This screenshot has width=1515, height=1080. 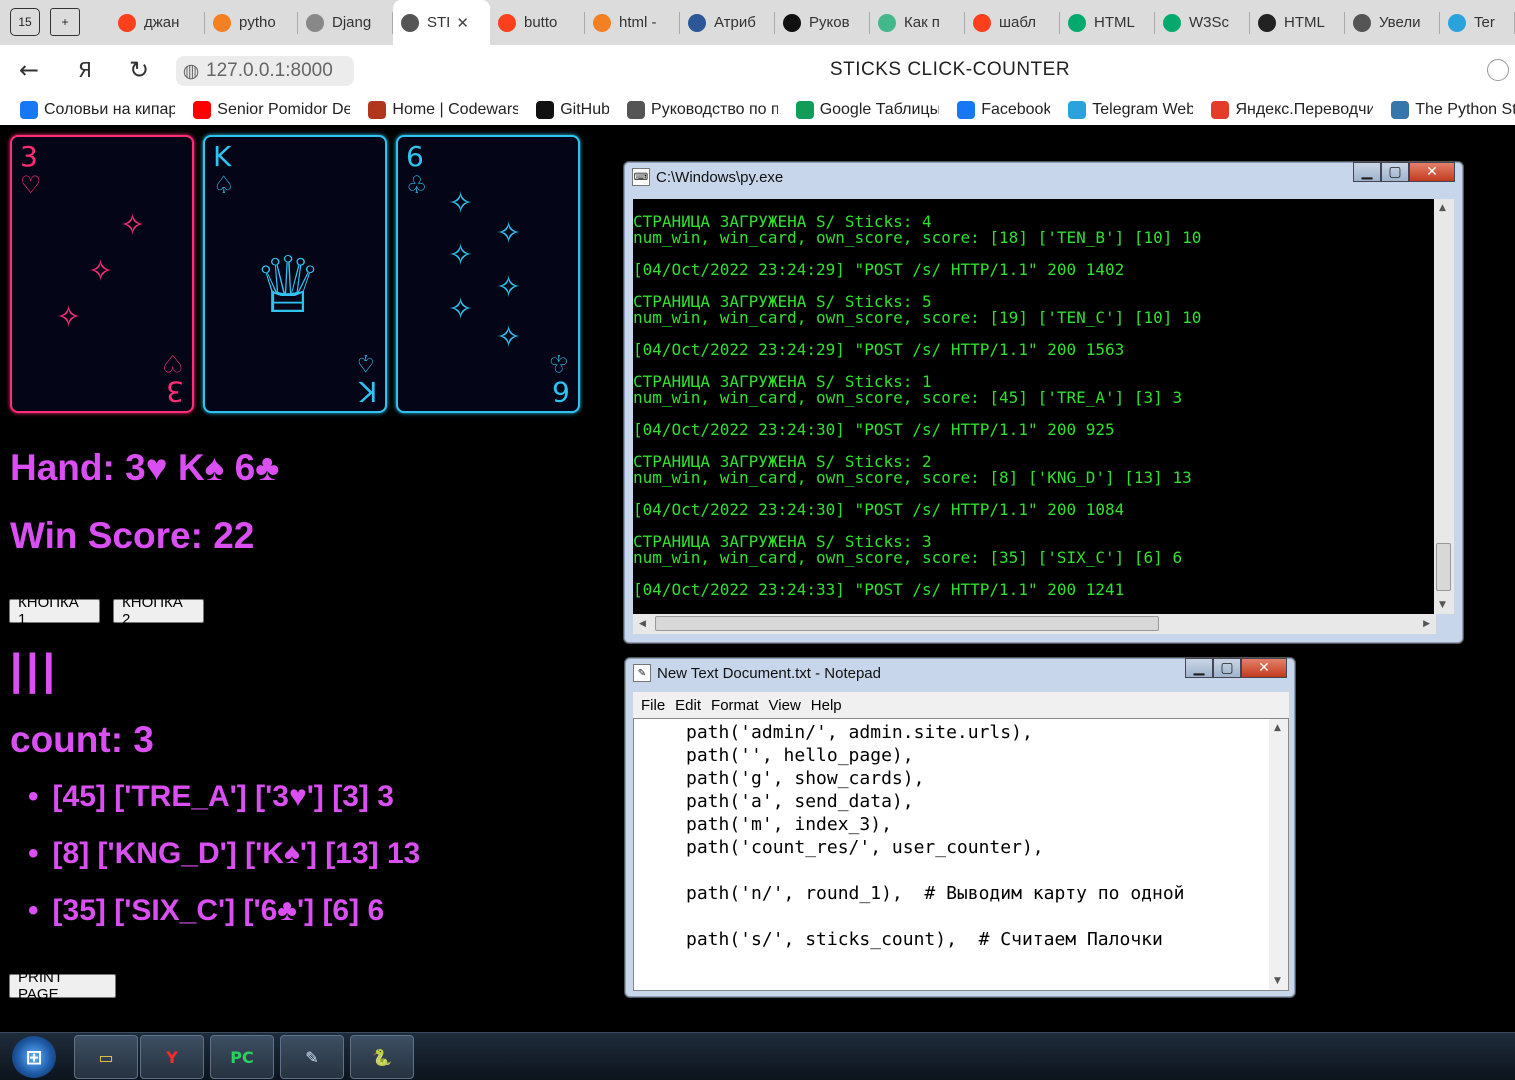 I want to click on profile-icon, so click(x=1498, y=70).